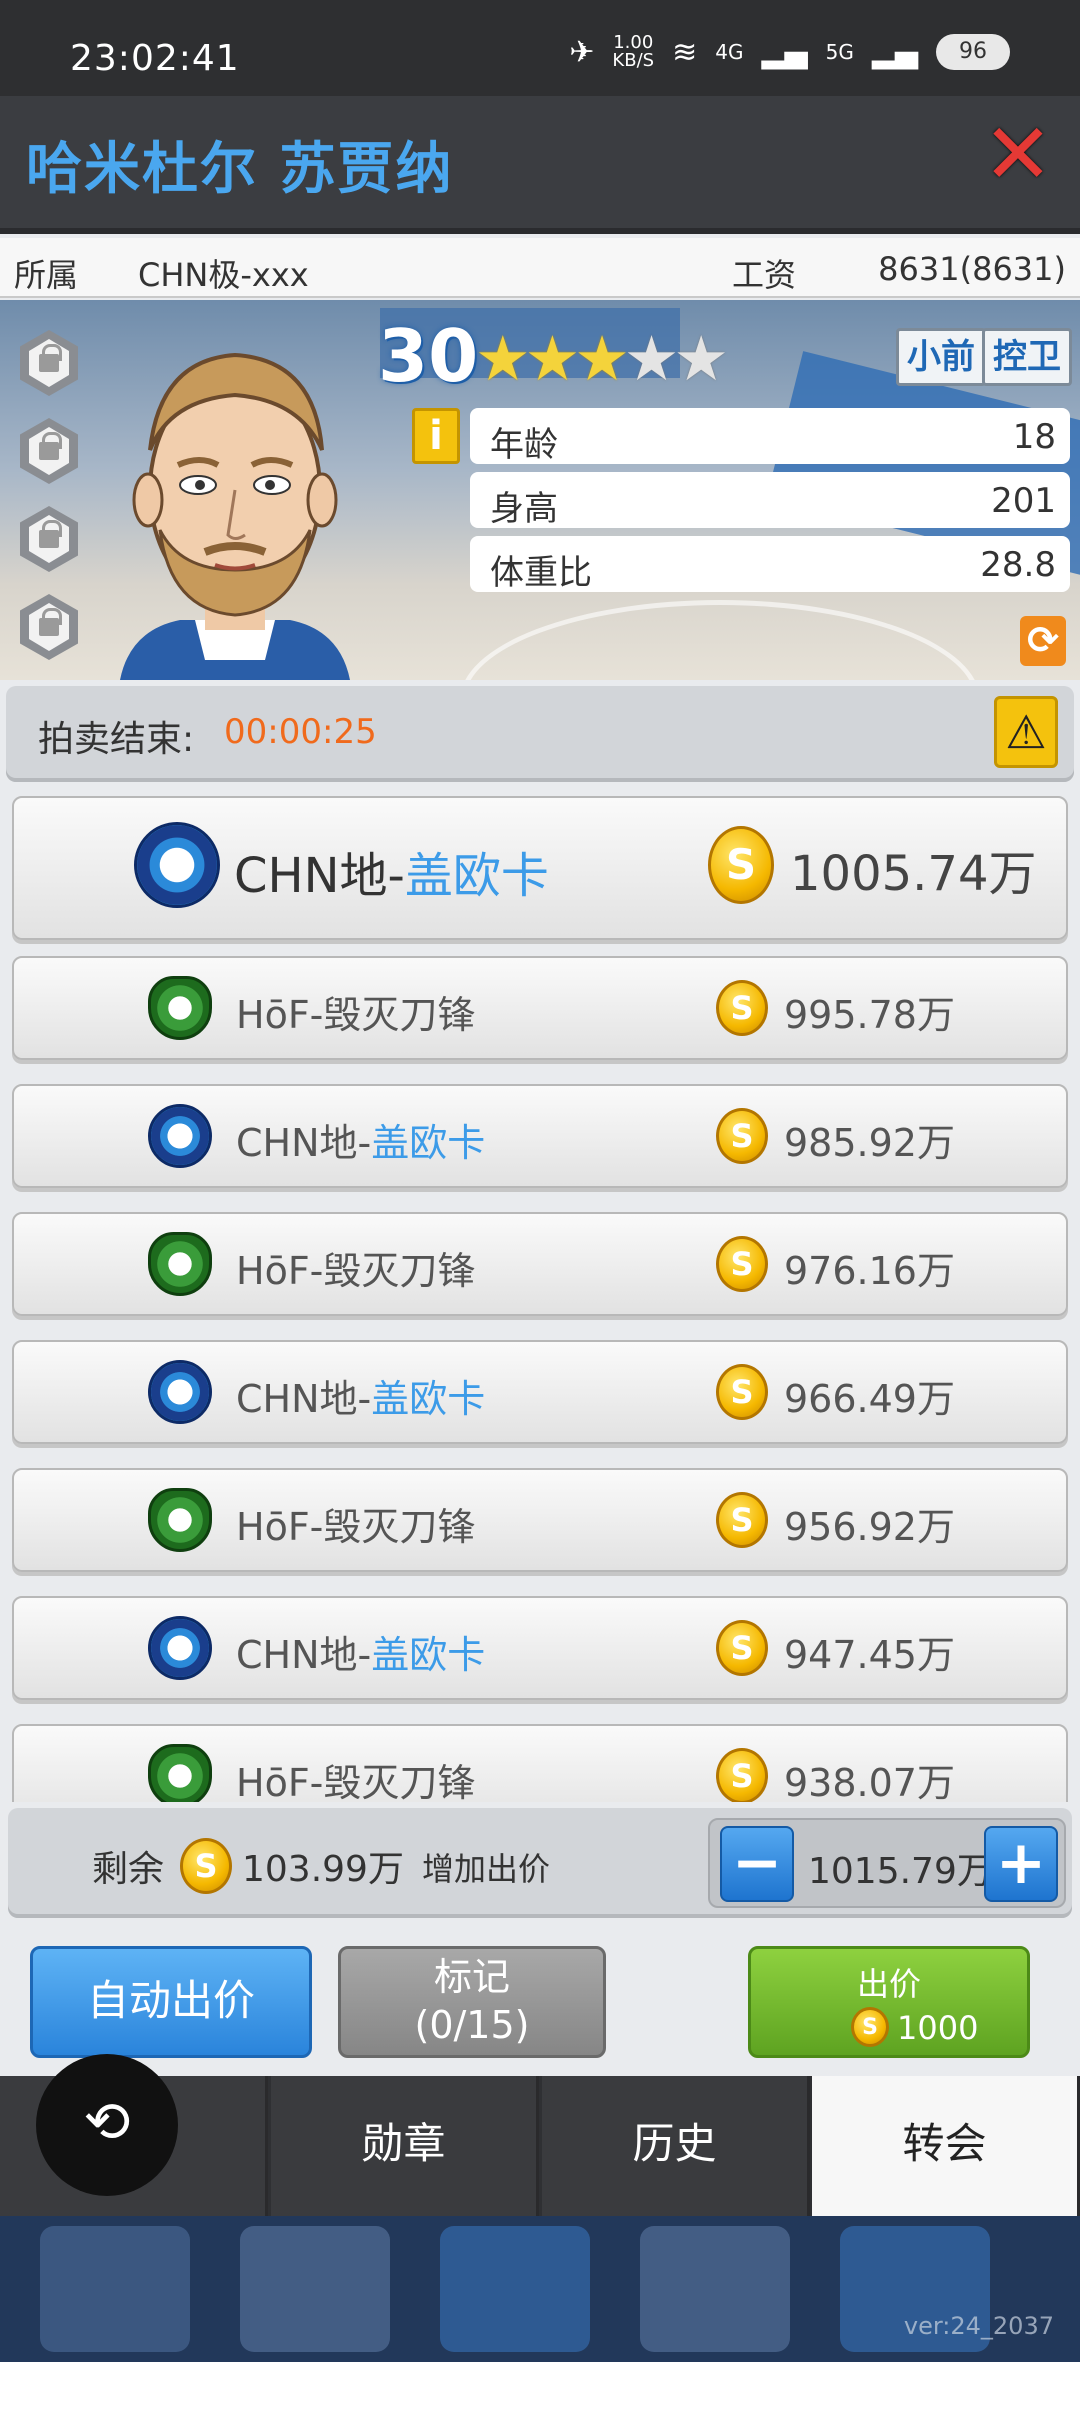 This screenshot has height=2412, width=1080. What do you see at coordinates (1018, 565) in the screenshot?
I see `stat-value: 28.8` at bounding box center [1018, 565].